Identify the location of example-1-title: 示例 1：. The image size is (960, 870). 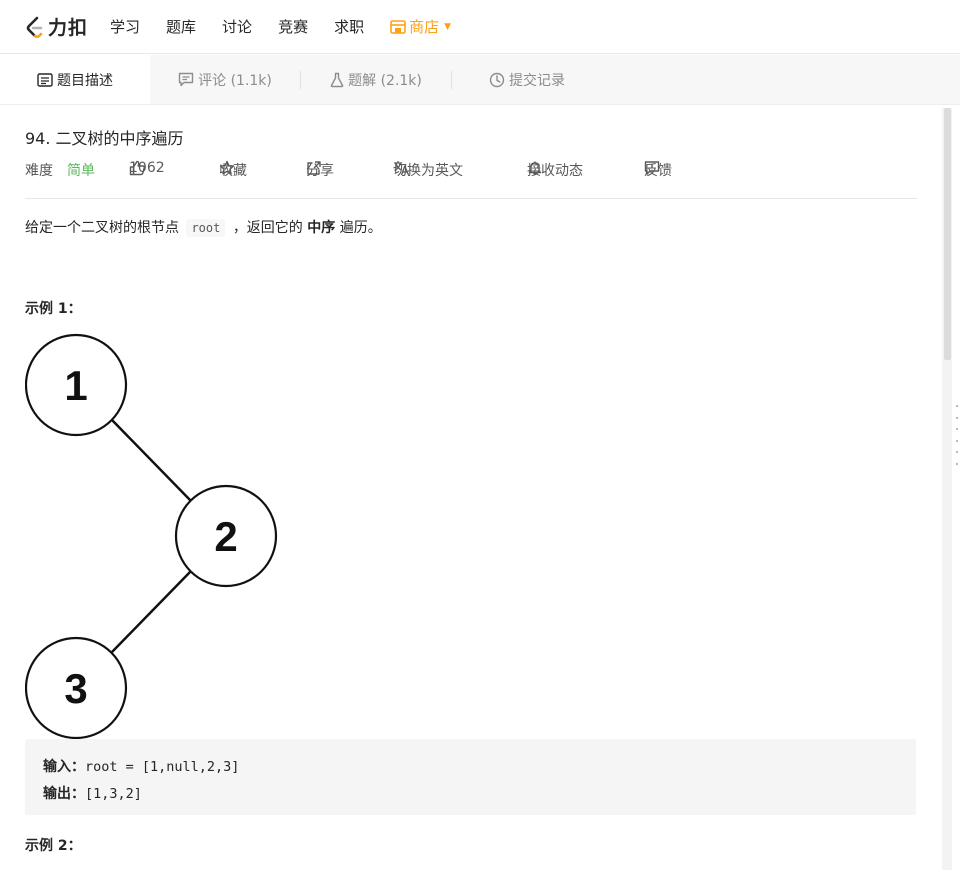
(53, 309).